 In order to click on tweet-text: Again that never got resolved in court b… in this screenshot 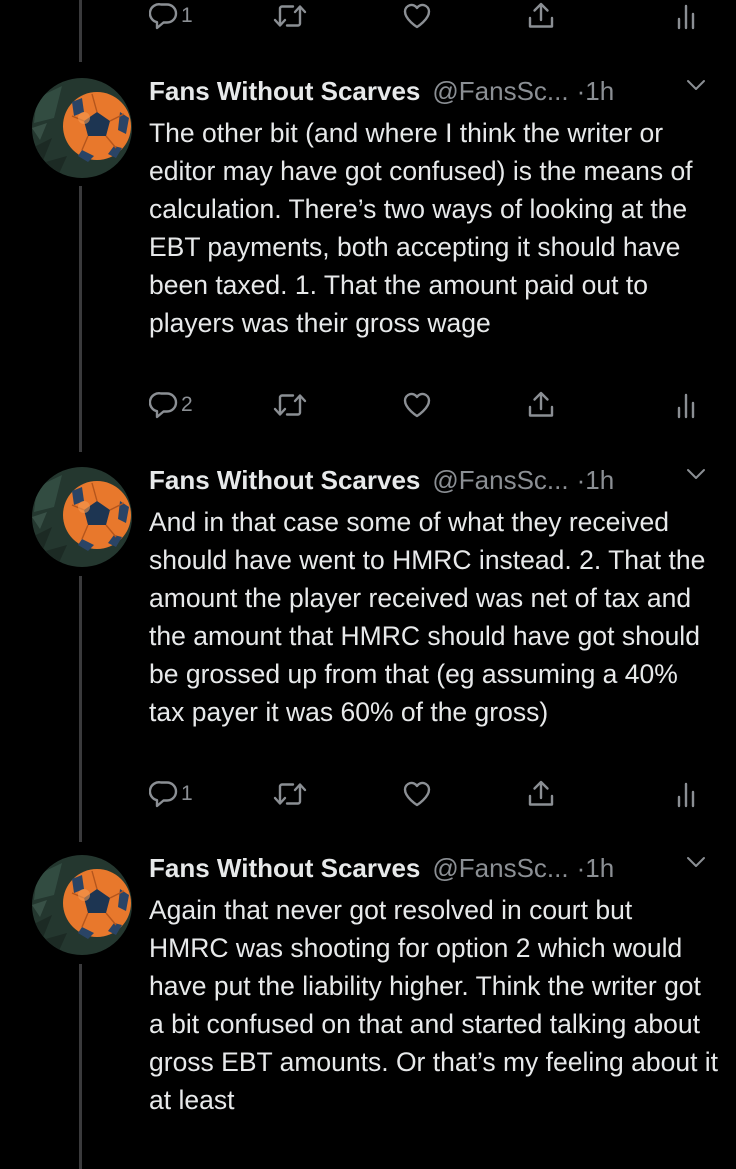, I will do `click(434, 1005)`.